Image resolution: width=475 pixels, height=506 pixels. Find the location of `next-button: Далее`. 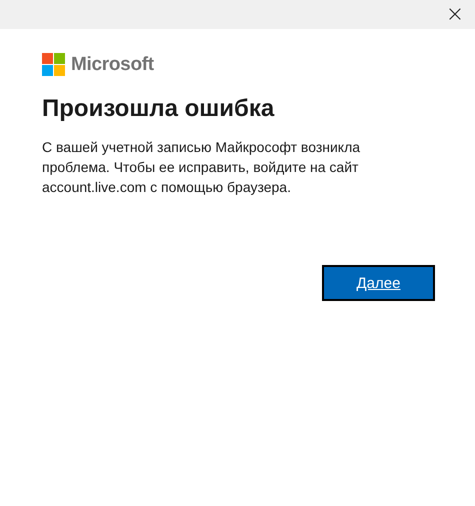

next-button: Далее is located at coordinates (378, 283).